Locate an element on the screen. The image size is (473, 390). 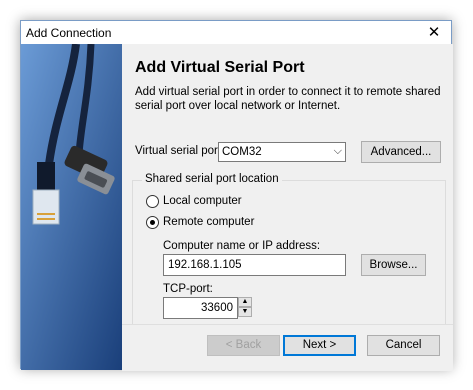
tcp-port-stepper: ▲ ▼ is located at coordinates (245, 307).